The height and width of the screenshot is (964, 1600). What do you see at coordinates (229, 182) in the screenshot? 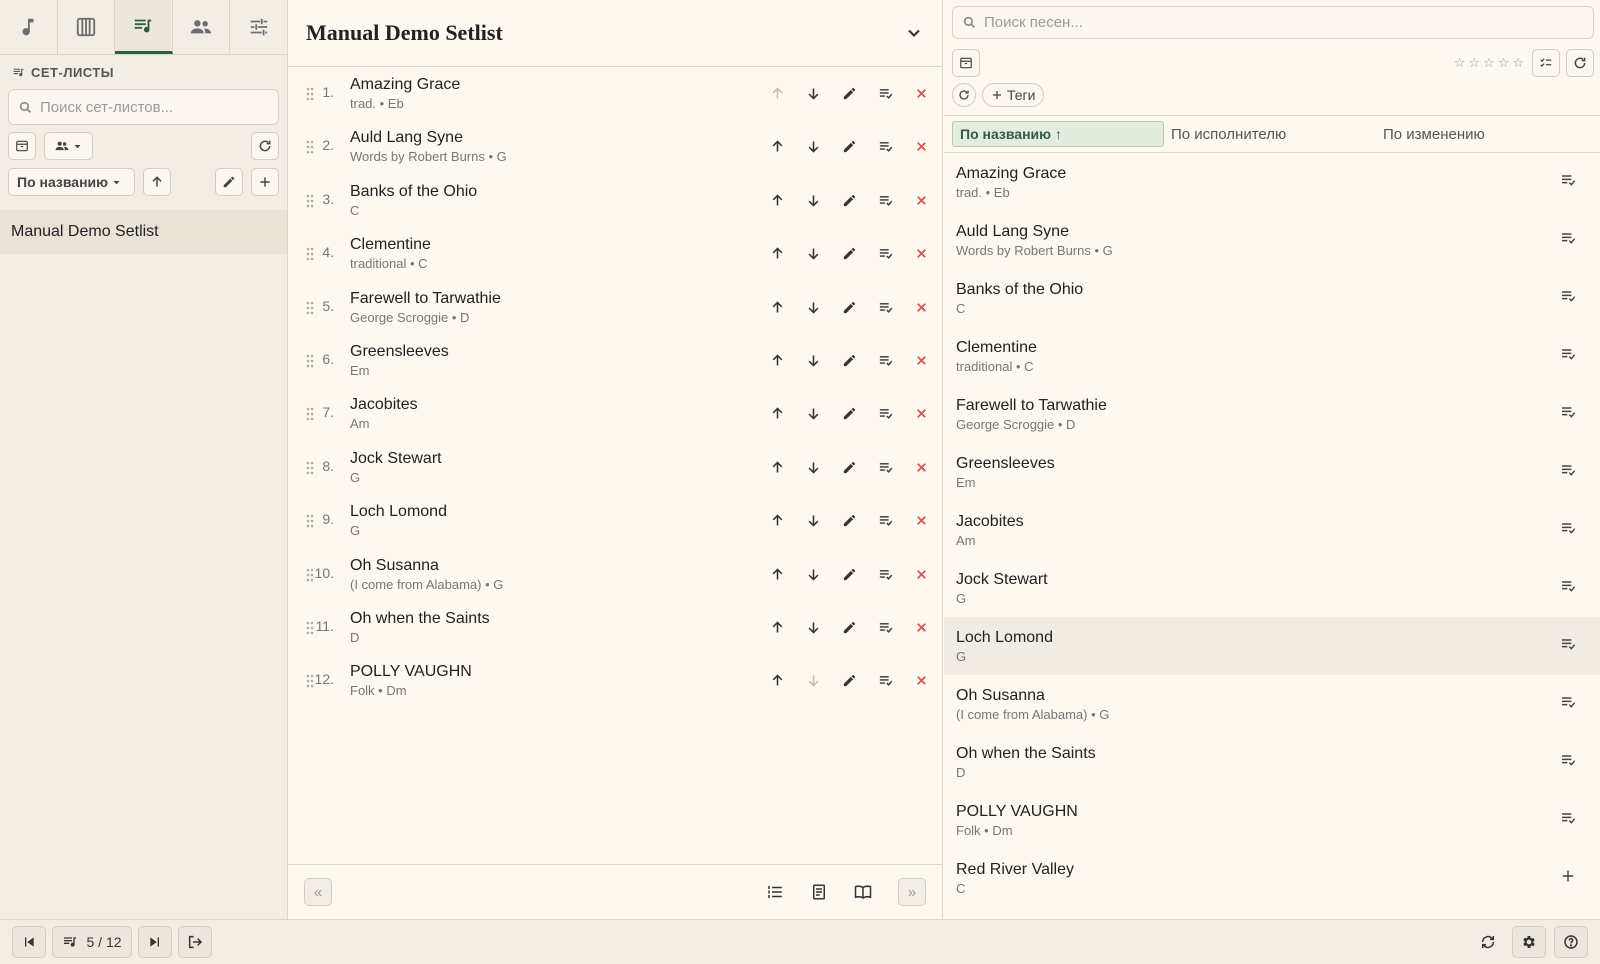
I see `edit-setlist-button` at bounding box center [229, 182].